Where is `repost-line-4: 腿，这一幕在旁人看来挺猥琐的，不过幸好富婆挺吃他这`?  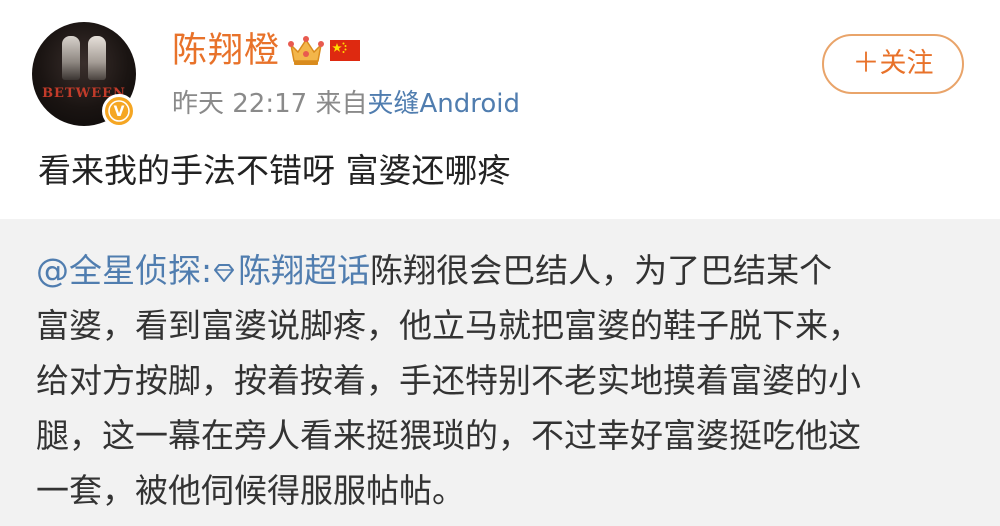 repost-line-4: 腿，这一幕在旁人看来挺猥琐的，不过幸好富婆挺吃他这 is located at coordinates (448, 435).